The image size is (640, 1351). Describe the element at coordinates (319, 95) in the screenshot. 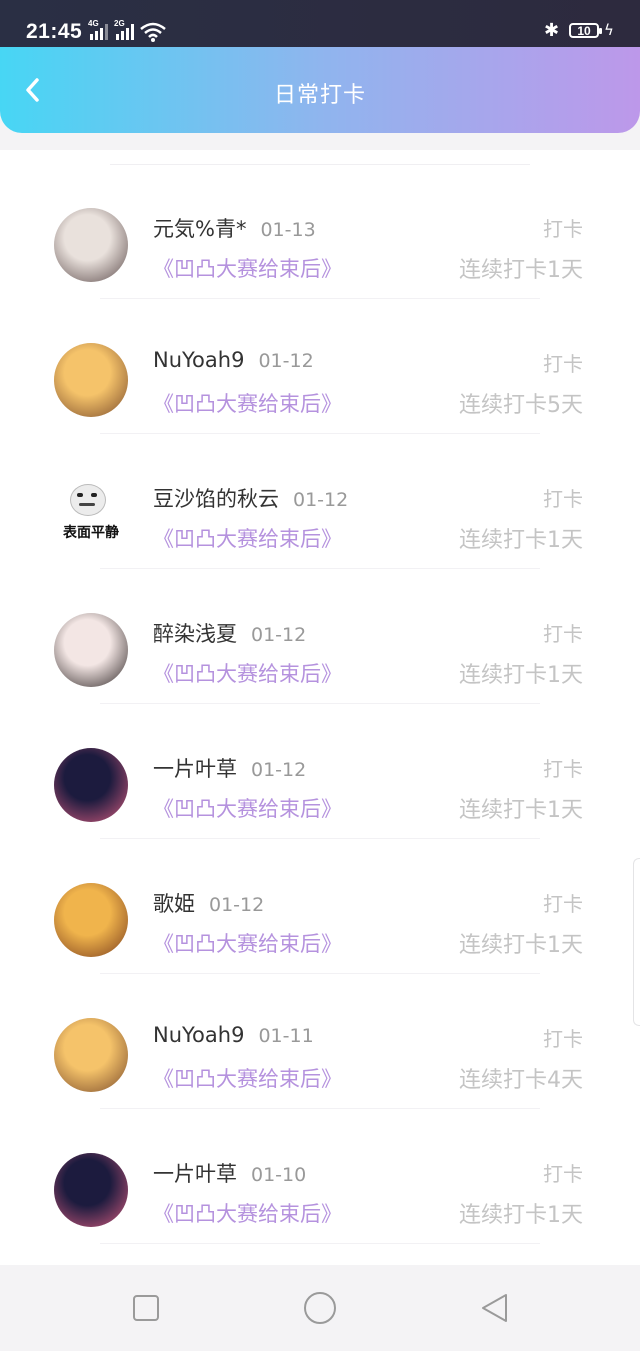

I see `page-title: 日常打卡` at that location.